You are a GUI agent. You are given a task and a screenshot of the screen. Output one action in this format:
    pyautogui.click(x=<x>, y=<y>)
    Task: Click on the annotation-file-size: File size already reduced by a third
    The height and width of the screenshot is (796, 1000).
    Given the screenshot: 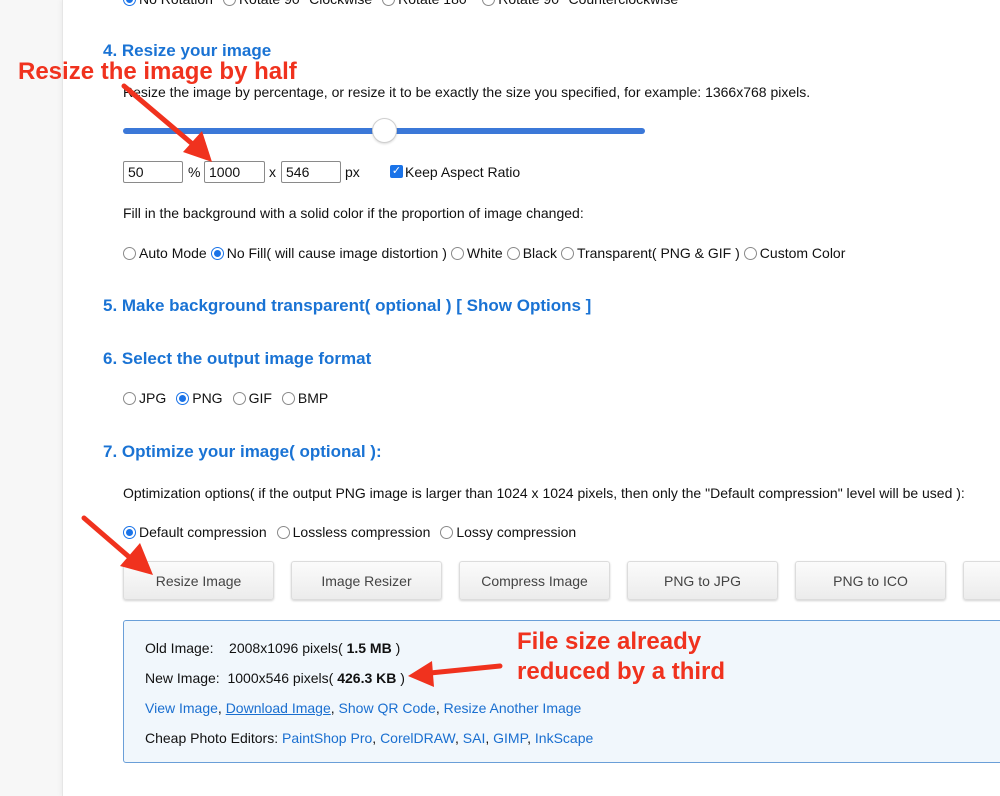 What is the action you would take?
    pyautogui.click(x=621, y=656)
    